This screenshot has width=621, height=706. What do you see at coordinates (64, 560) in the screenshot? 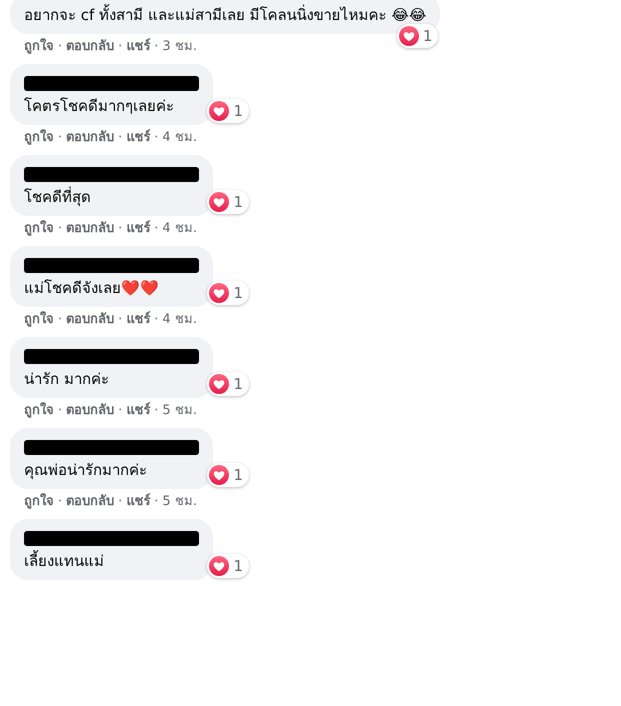
I see `comment-text: เลี้ยงแทนแม่` at bounding box center [64, 560].